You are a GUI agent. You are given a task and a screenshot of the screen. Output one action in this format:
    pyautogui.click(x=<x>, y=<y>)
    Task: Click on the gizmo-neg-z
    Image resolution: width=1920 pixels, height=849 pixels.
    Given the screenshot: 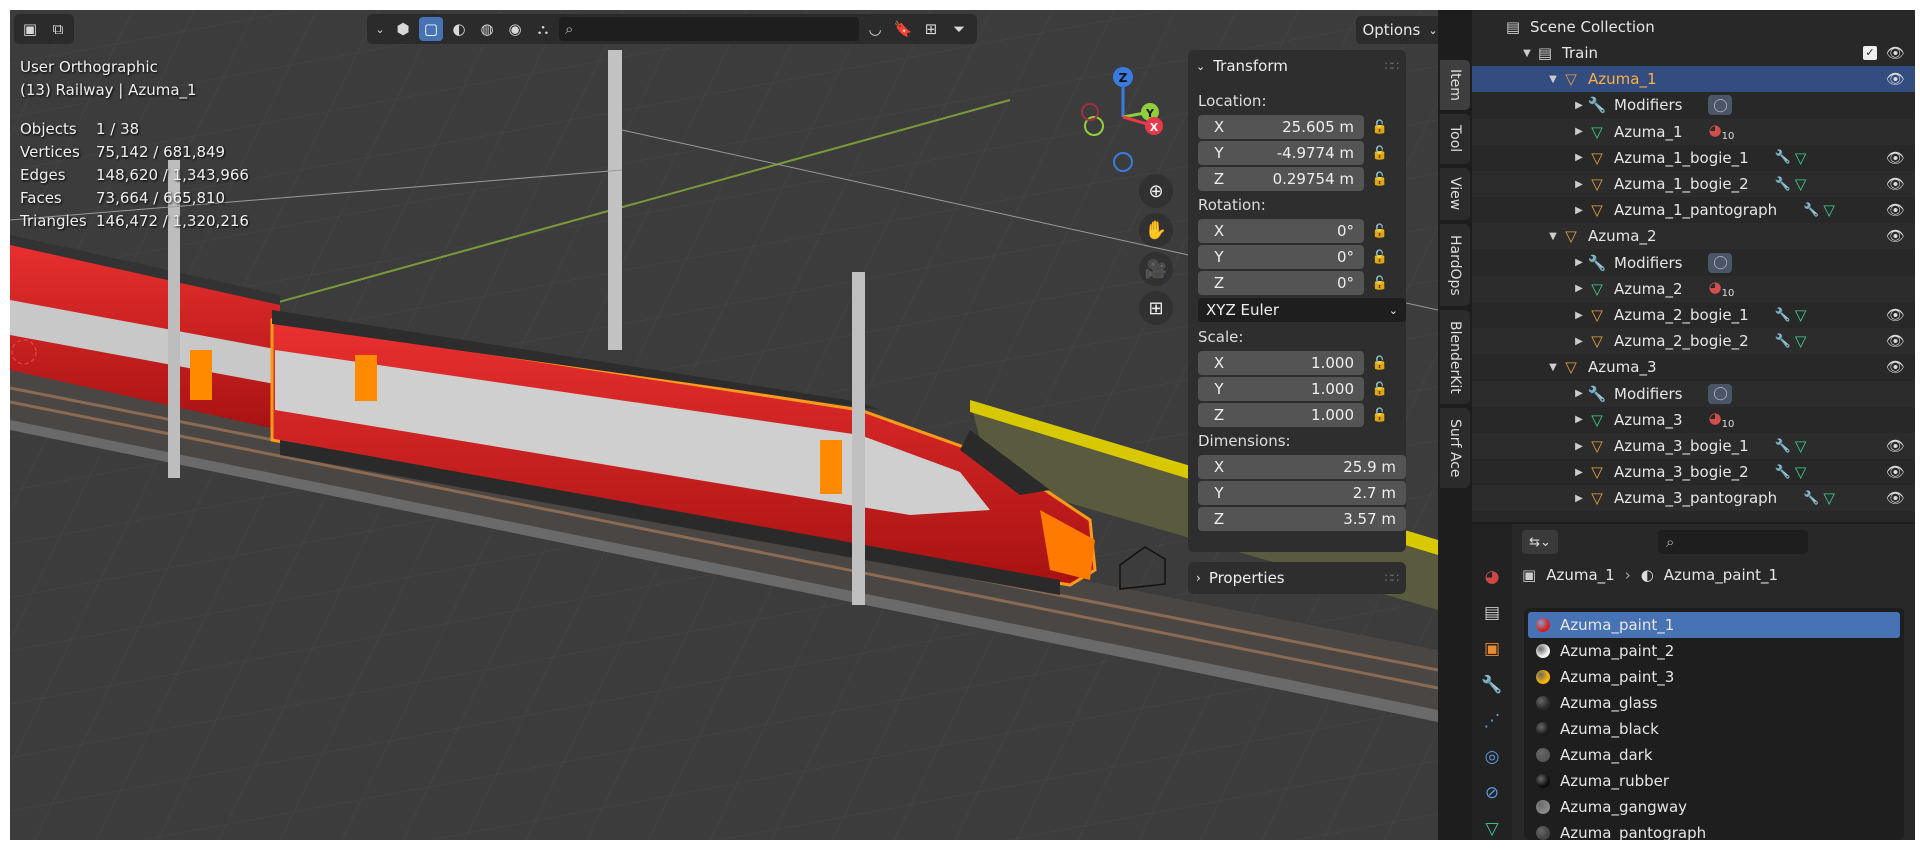 What is the action you would take?
    pyautogui.click(x=1123, y=162)
    